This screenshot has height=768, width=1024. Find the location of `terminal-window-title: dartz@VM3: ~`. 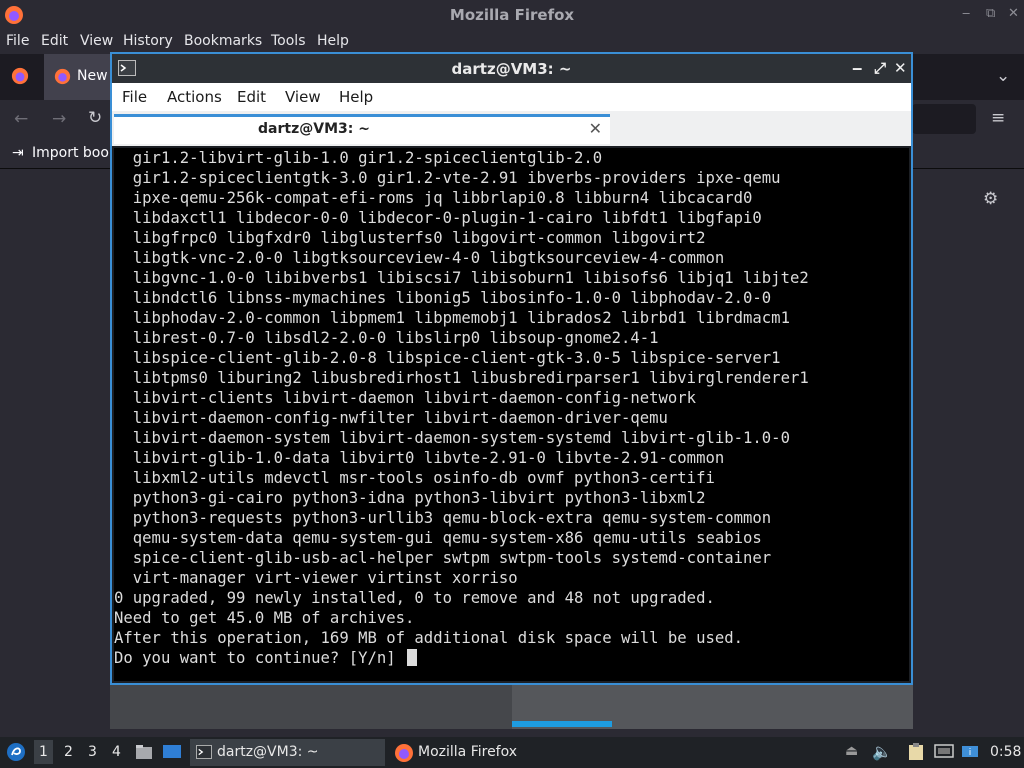

terminal-window-title: dartz@VM3: ~ is located at coordinates (511, 69).